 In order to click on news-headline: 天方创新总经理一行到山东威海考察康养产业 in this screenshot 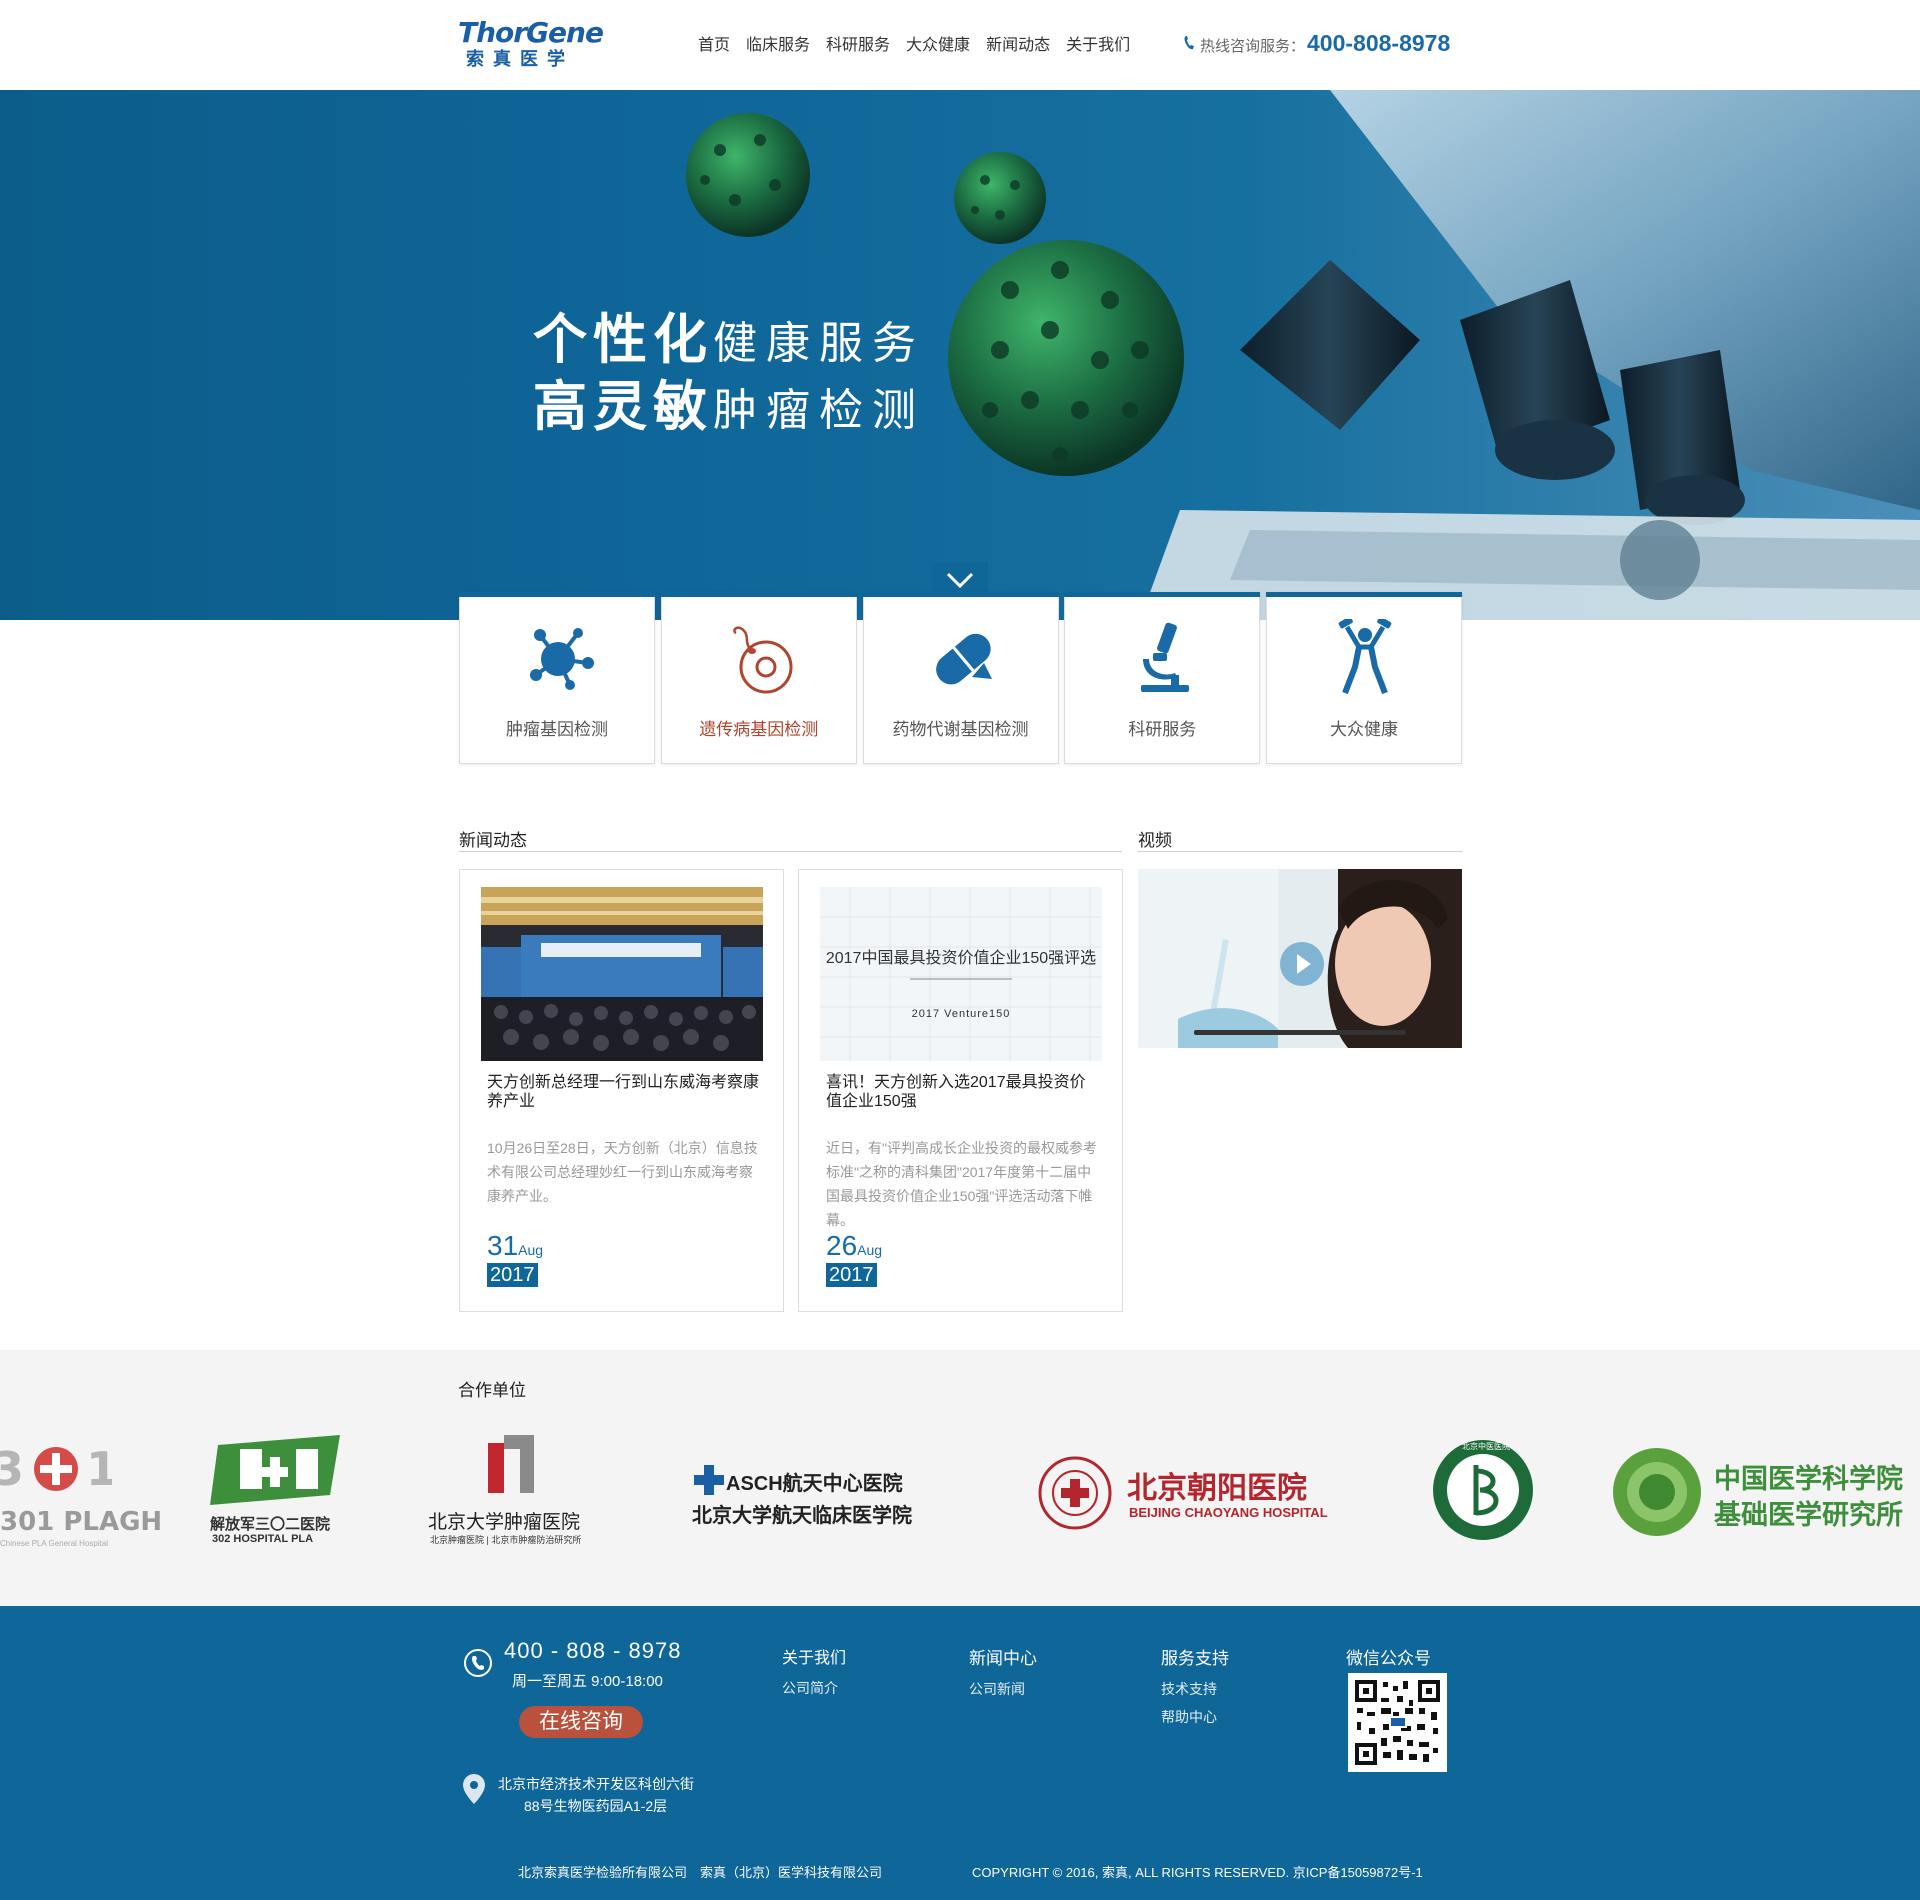, I will do `click(624, 1092)`.